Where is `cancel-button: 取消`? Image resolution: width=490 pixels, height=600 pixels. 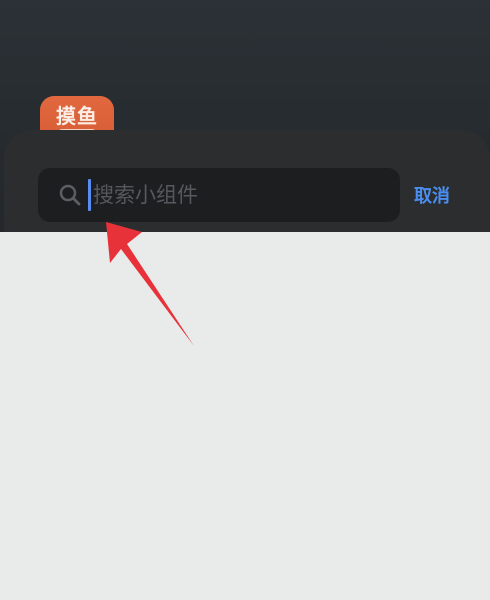 cancel-button: 取消 is located at coordinates (432, 195).